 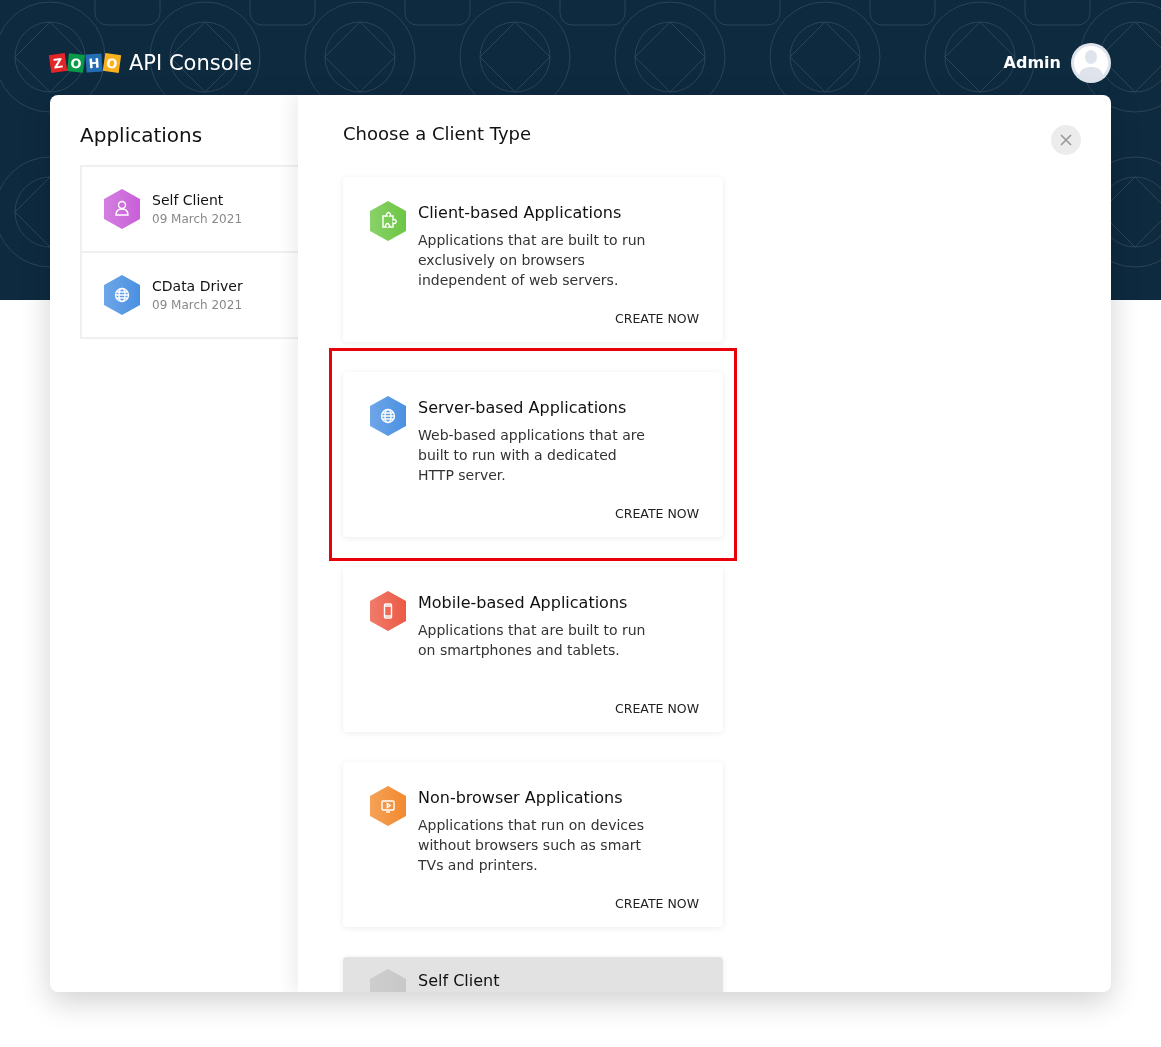 I want to click on section-title: Applications, so click(x=142, y=135).